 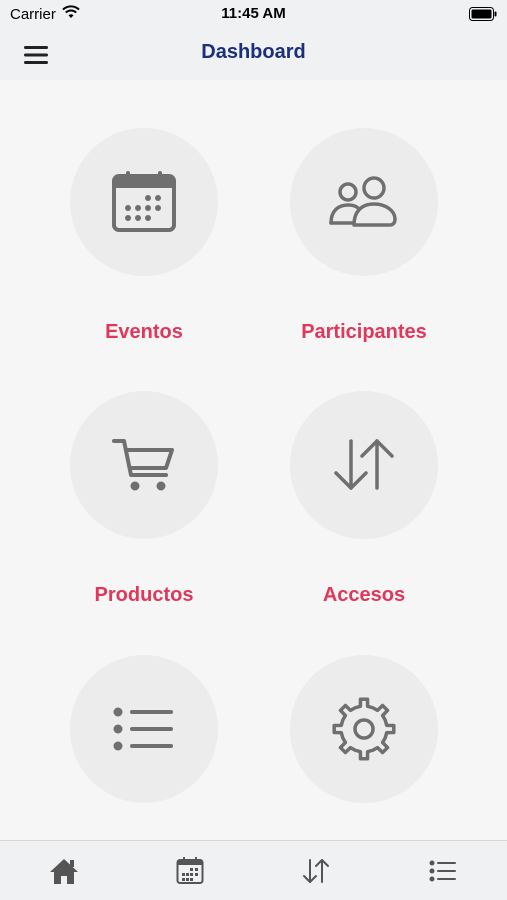 I want to click on navigation-bar: Dashboard, so click(x=253, y=55).